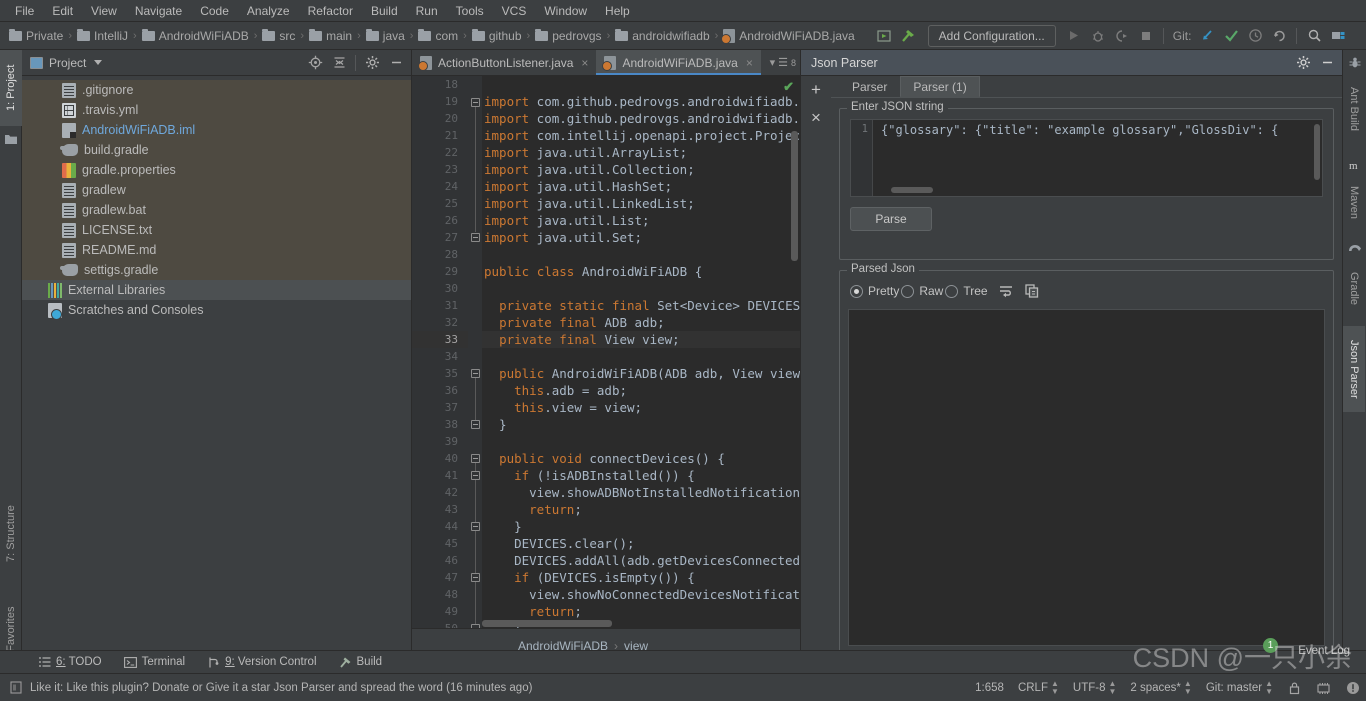  Describe the element at coordinates (584, 63) in the screenshot. I see `close-icon: ×` at that location.